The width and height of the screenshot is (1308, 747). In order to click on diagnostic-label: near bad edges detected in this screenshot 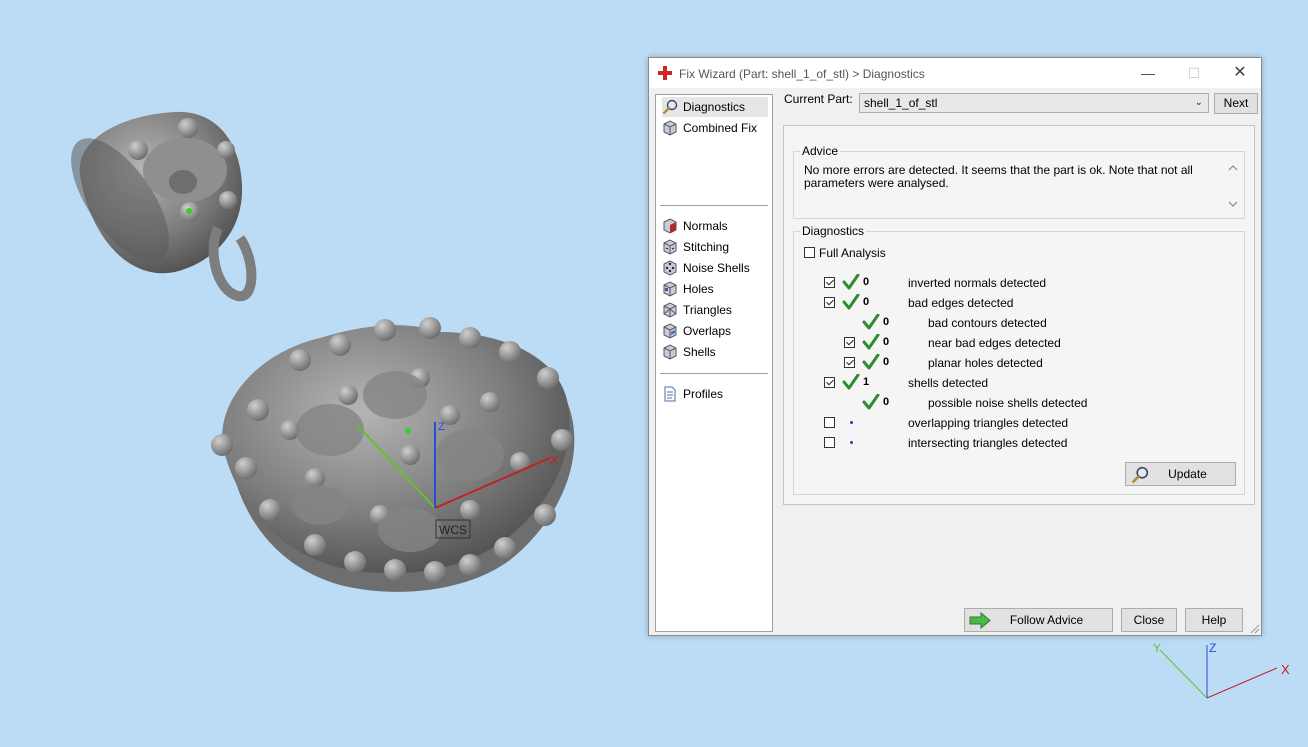, I will do `click(994, 343)`.